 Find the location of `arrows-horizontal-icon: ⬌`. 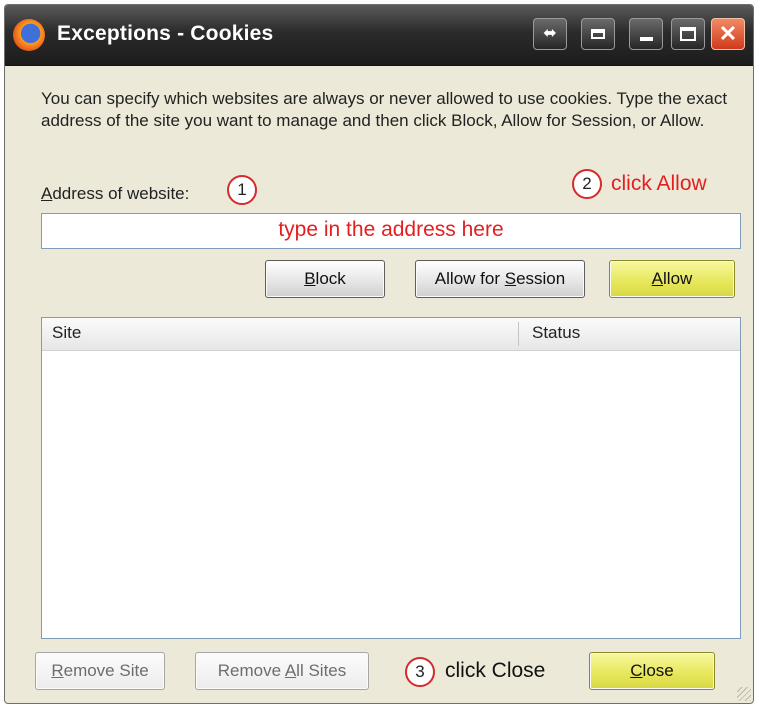

arrows-horizontal-icon: ⬌ is located at coordinates (550, 33).